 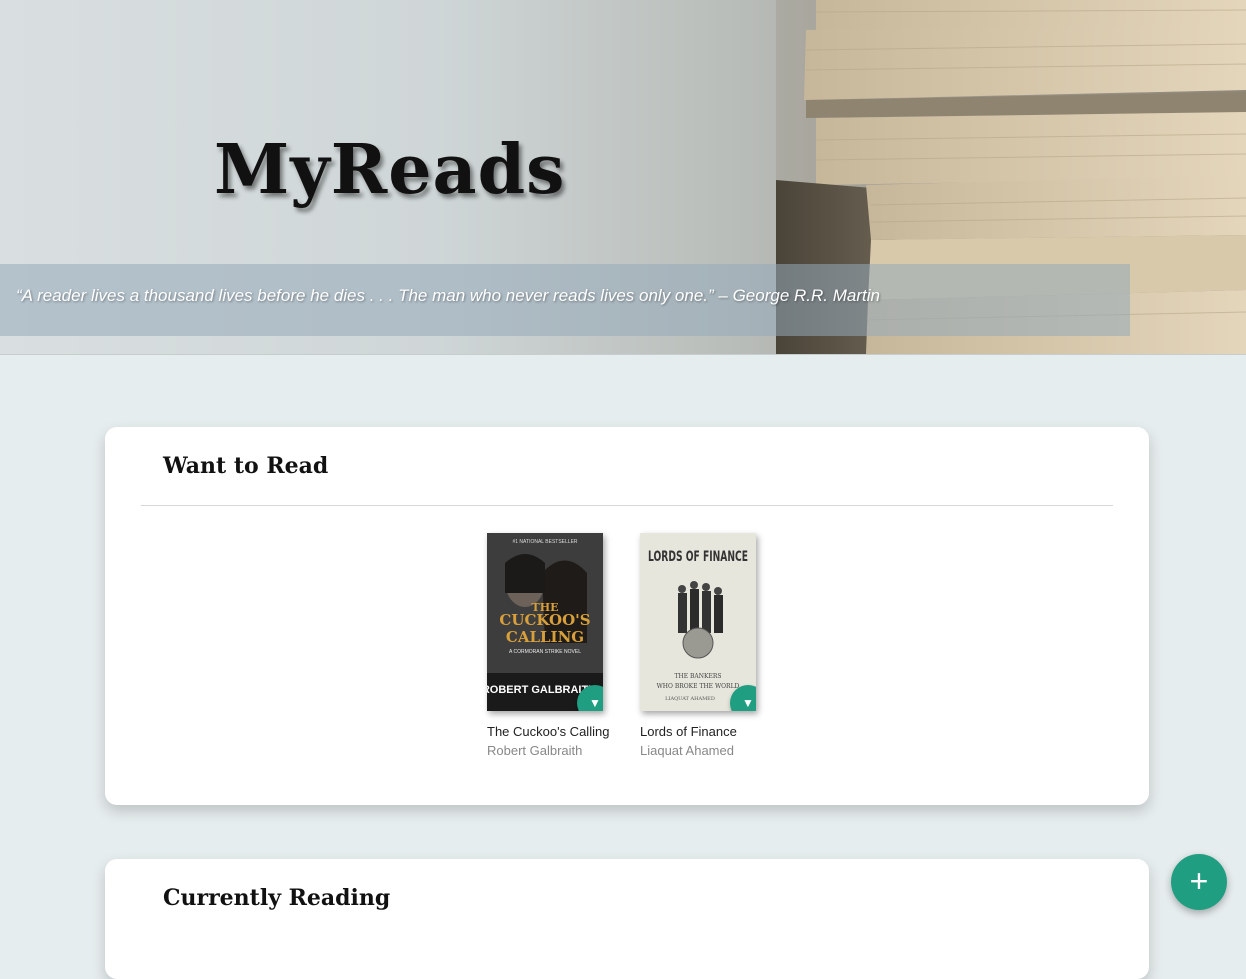 What do you see at coordinates (627, 919) in the screenshot?
I see `shelf-currently-reading: Currently Reading` at bounding box center [627, 919].